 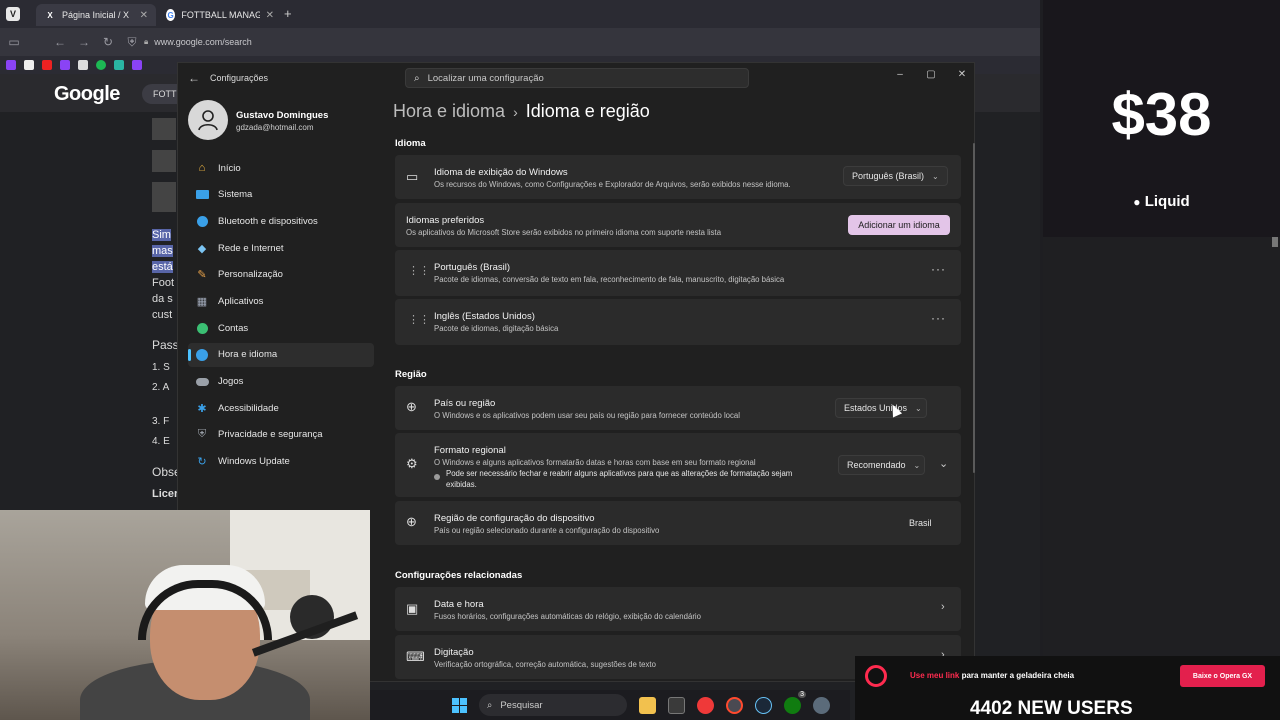 What do you see at coordinates (202, 195) in the screenshot?
I see `system-icon` at bounding box center [202, 195].